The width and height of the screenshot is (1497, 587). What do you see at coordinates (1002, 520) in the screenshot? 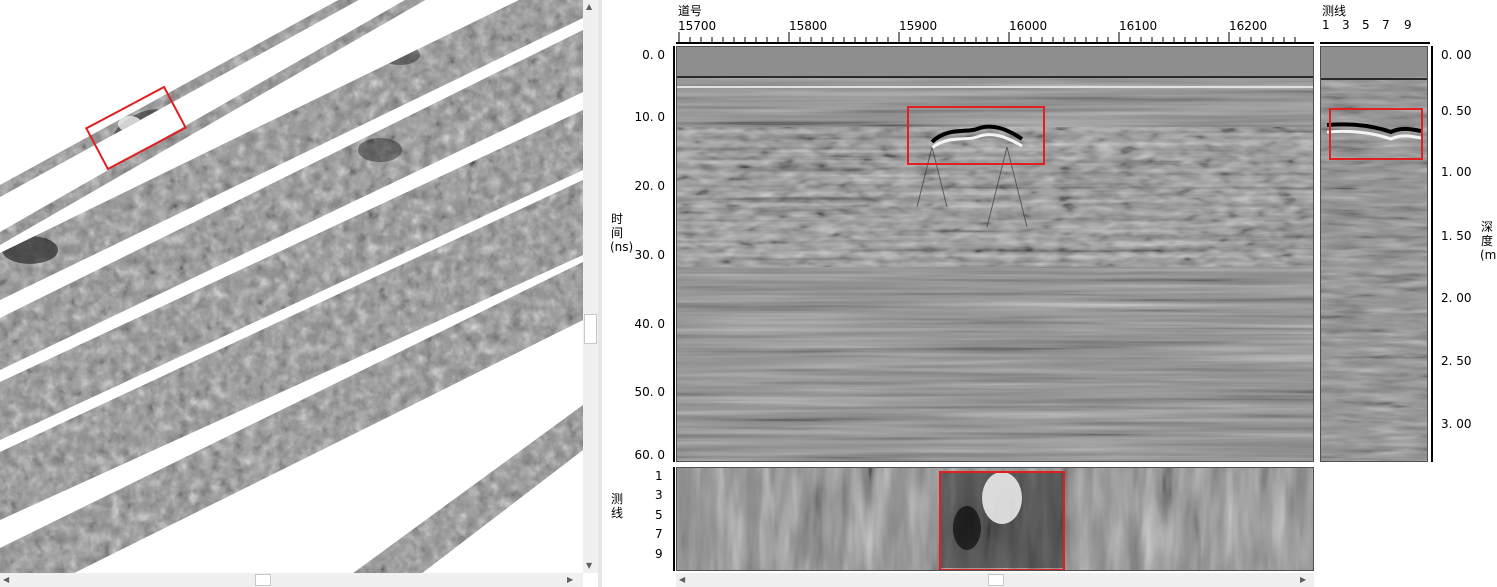
I see `slice-selection-box` at bounding box center [1002, 520].